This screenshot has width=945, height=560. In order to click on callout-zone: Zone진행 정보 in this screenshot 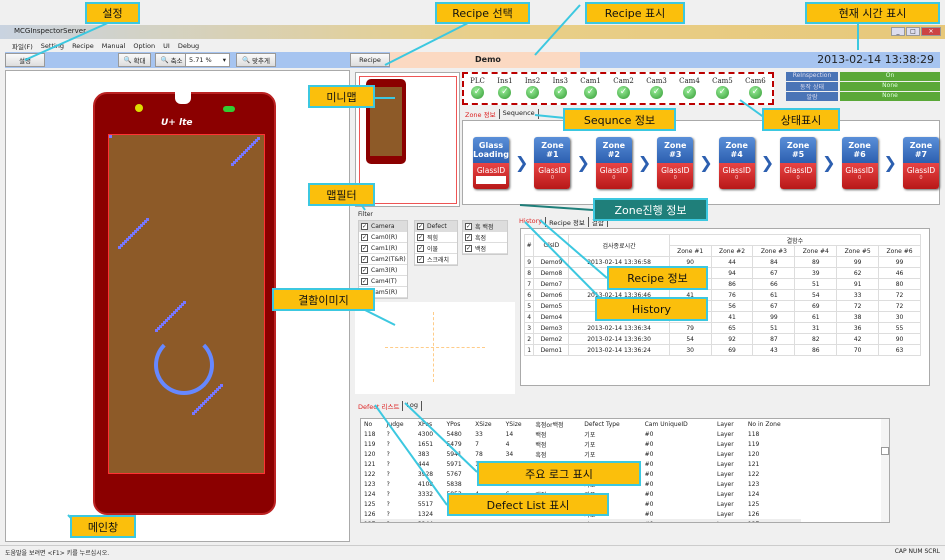, I will do `click(650, 209)`.